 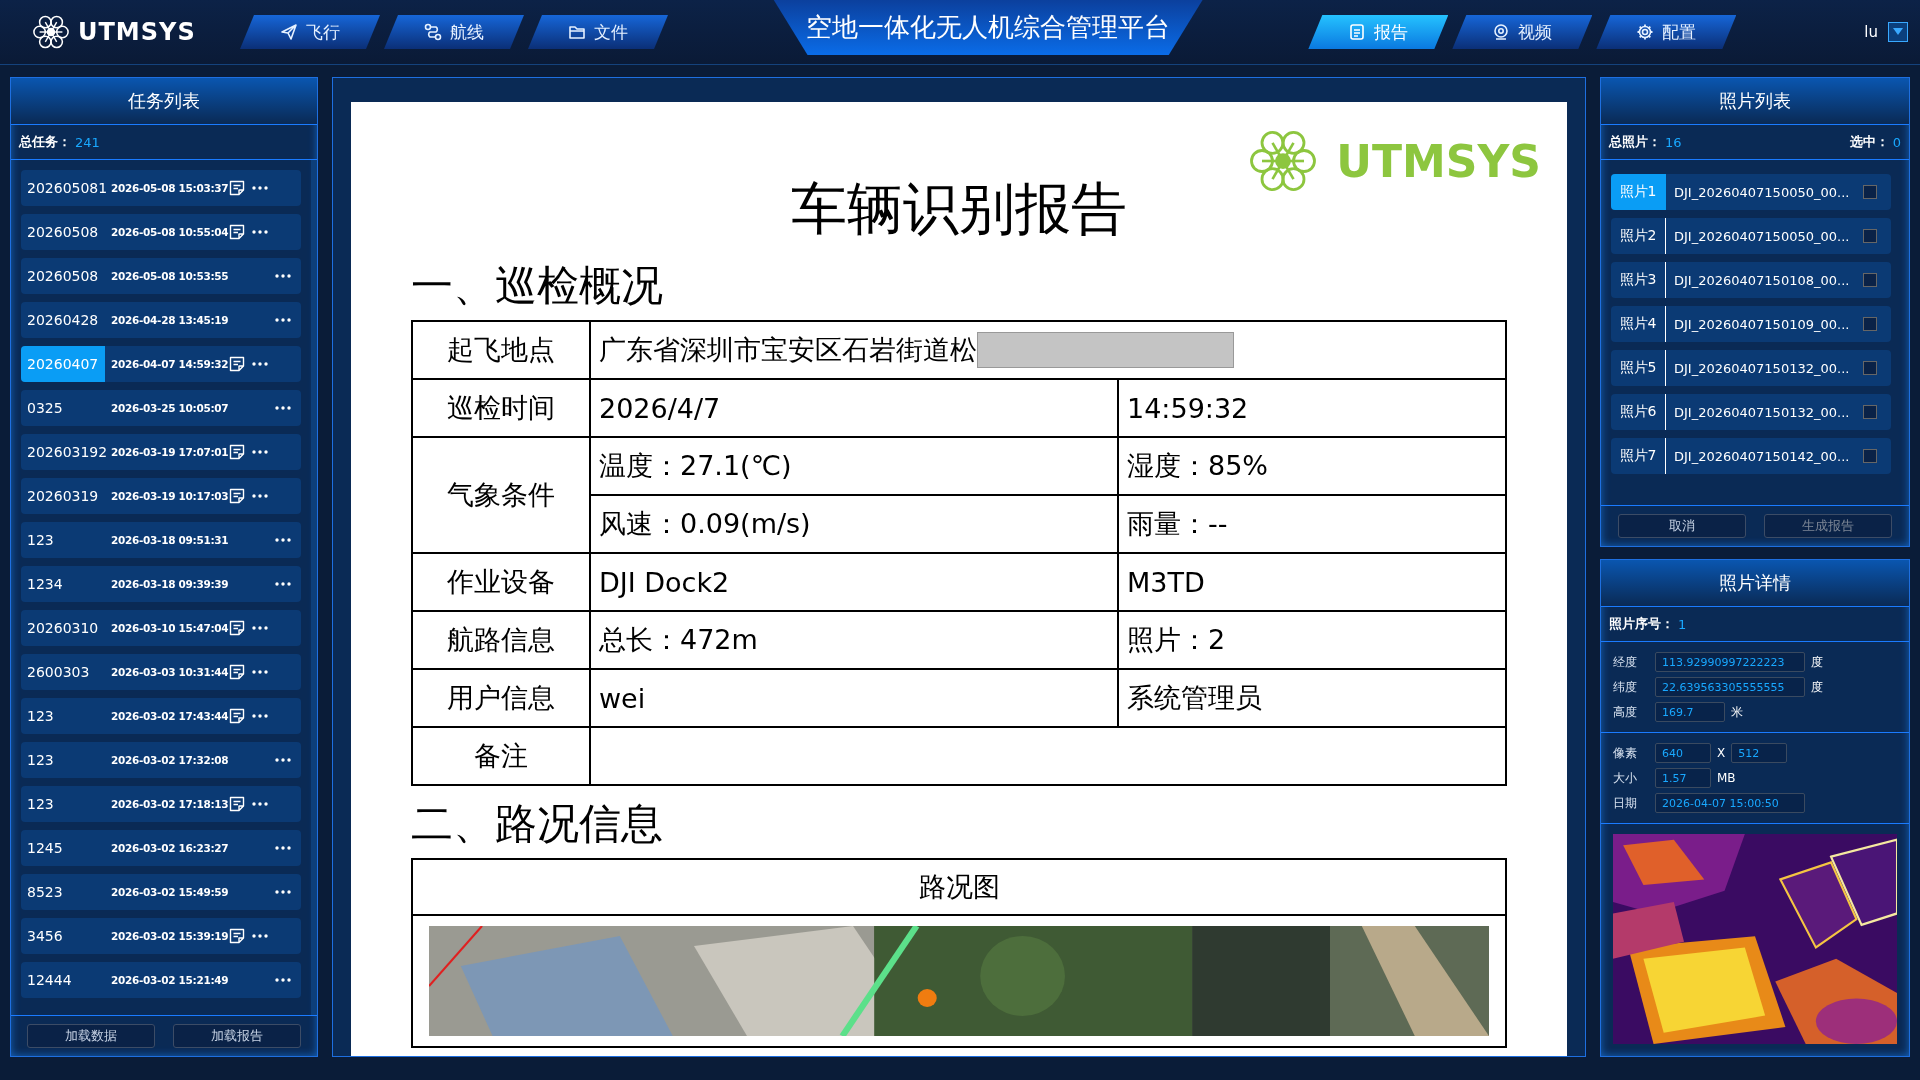 I want to click on task-name: 123, so click(x=40, y=804).